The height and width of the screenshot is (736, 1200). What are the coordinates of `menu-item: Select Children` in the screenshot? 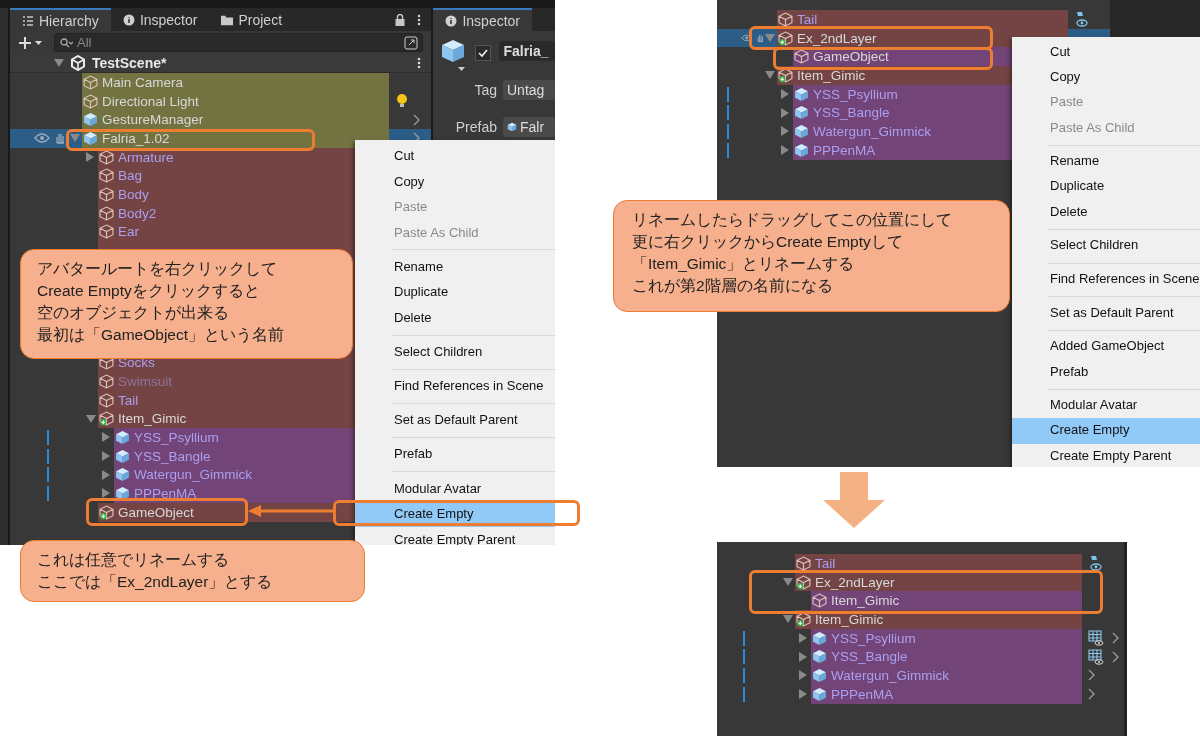 It's located at (1106, 246).